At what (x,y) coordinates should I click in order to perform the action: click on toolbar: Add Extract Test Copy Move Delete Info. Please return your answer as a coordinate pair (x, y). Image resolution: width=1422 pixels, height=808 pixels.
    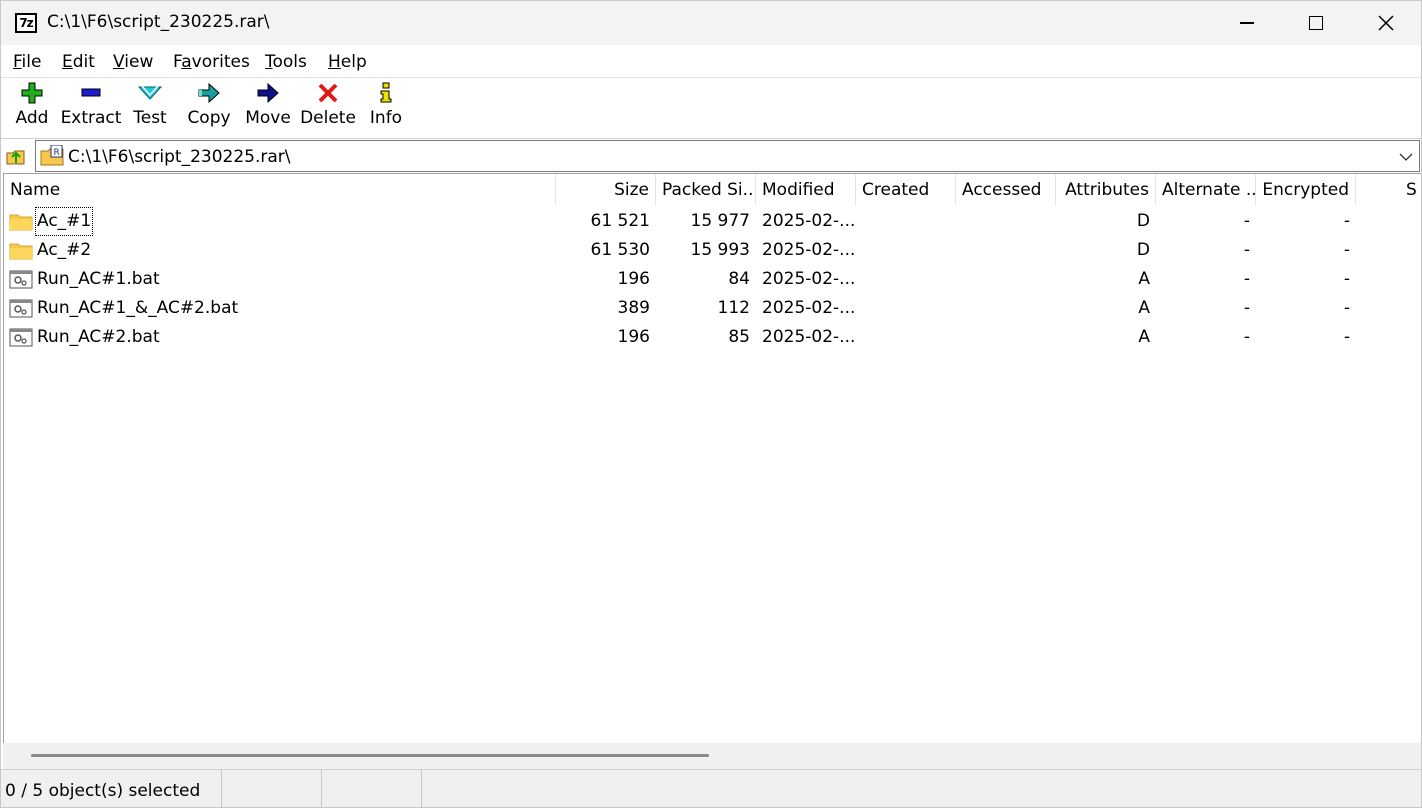
    Looking at the image, I should click on (711, 107).